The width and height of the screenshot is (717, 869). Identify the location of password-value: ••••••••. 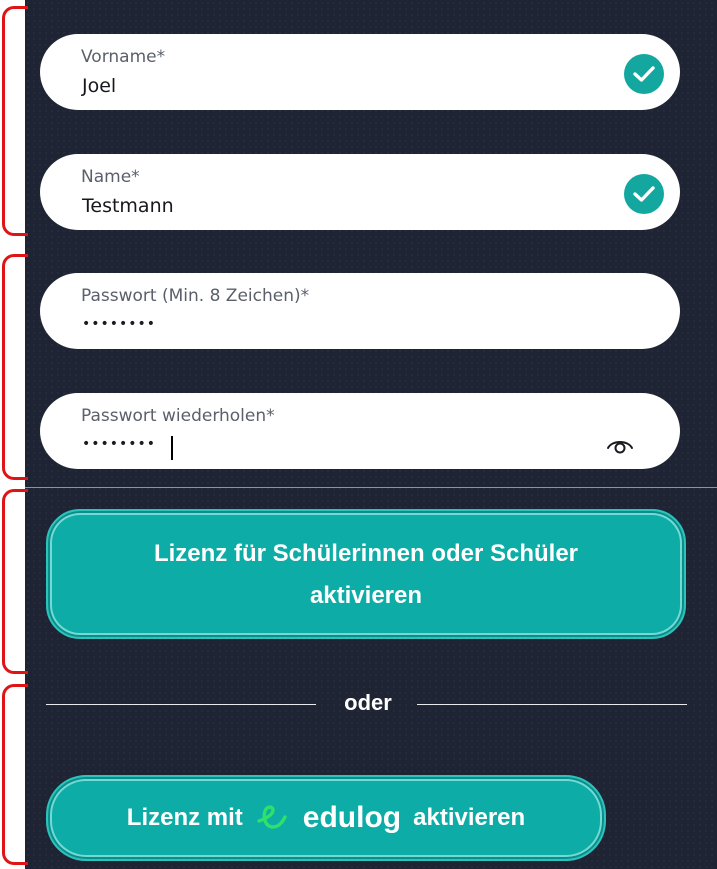
(119, 324).